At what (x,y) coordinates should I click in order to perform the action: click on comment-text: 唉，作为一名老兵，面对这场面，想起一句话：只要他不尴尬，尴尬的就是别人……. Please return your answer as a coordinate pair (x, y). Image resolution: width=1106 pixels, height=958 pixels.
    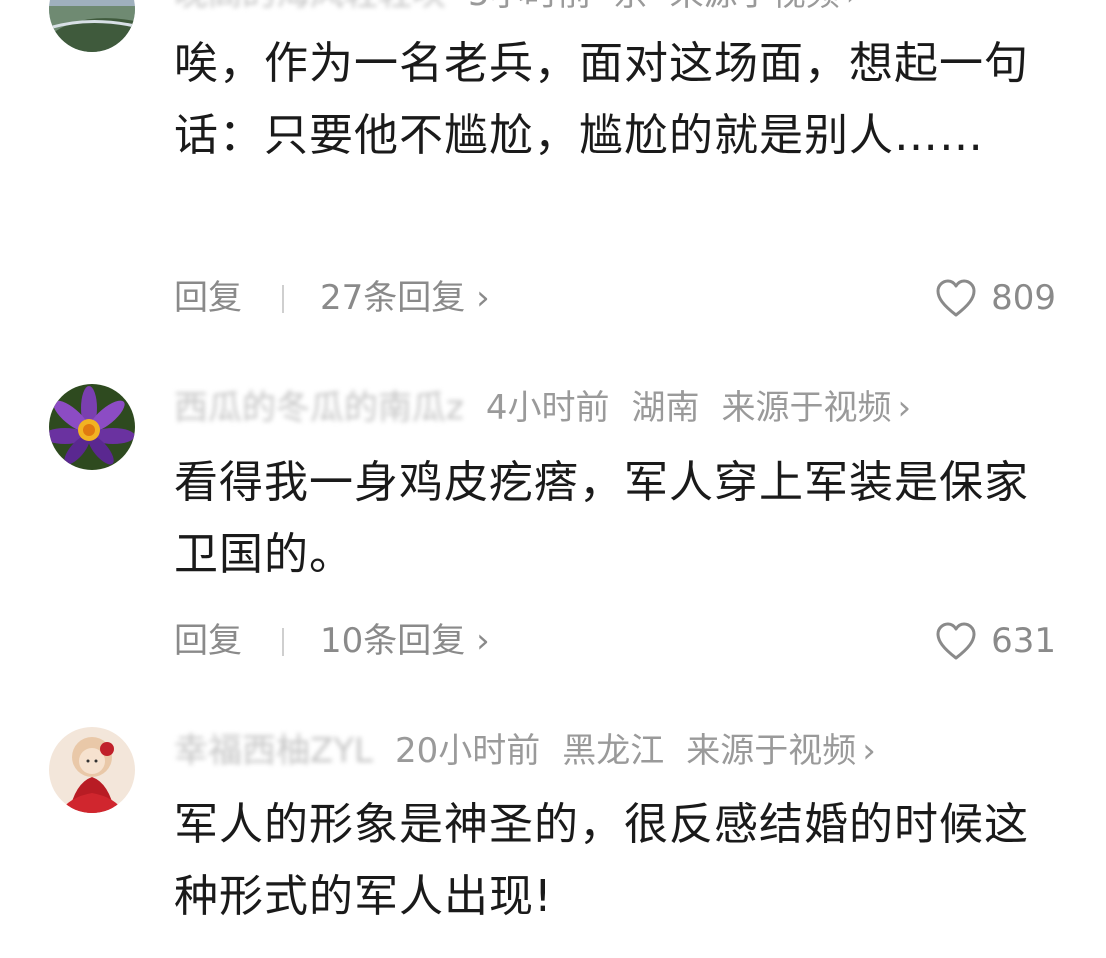
    Looking at the image, I should click on (601, 99).